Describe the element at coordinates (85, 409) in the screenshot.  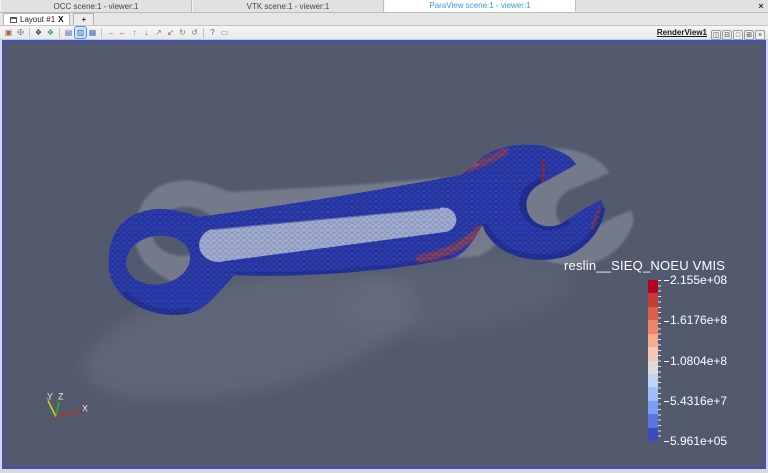
I see `axis-x-label: X` at that location.